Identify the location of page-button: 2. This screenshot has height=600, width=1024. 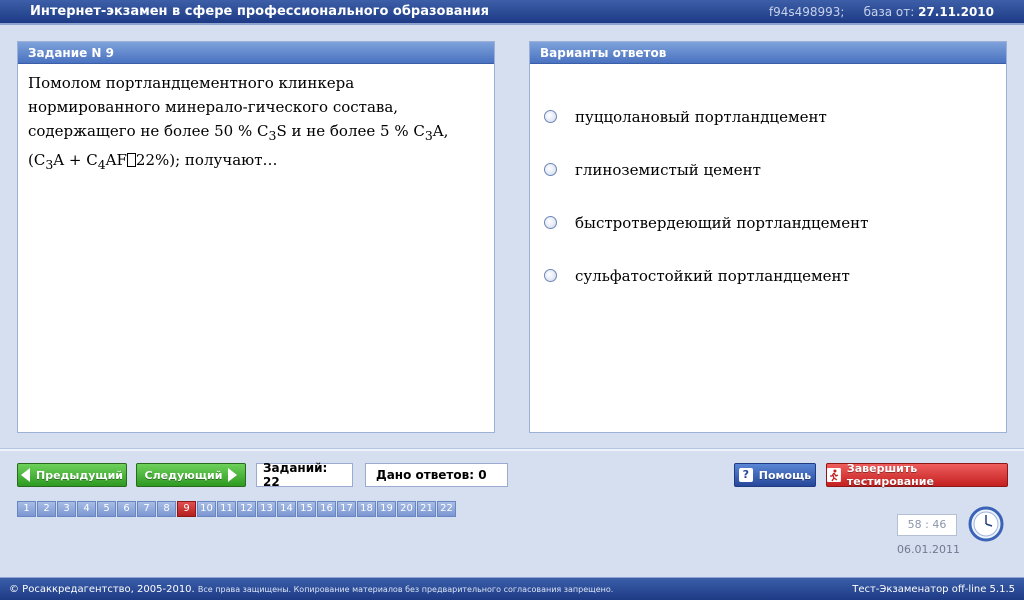
(46, 509).